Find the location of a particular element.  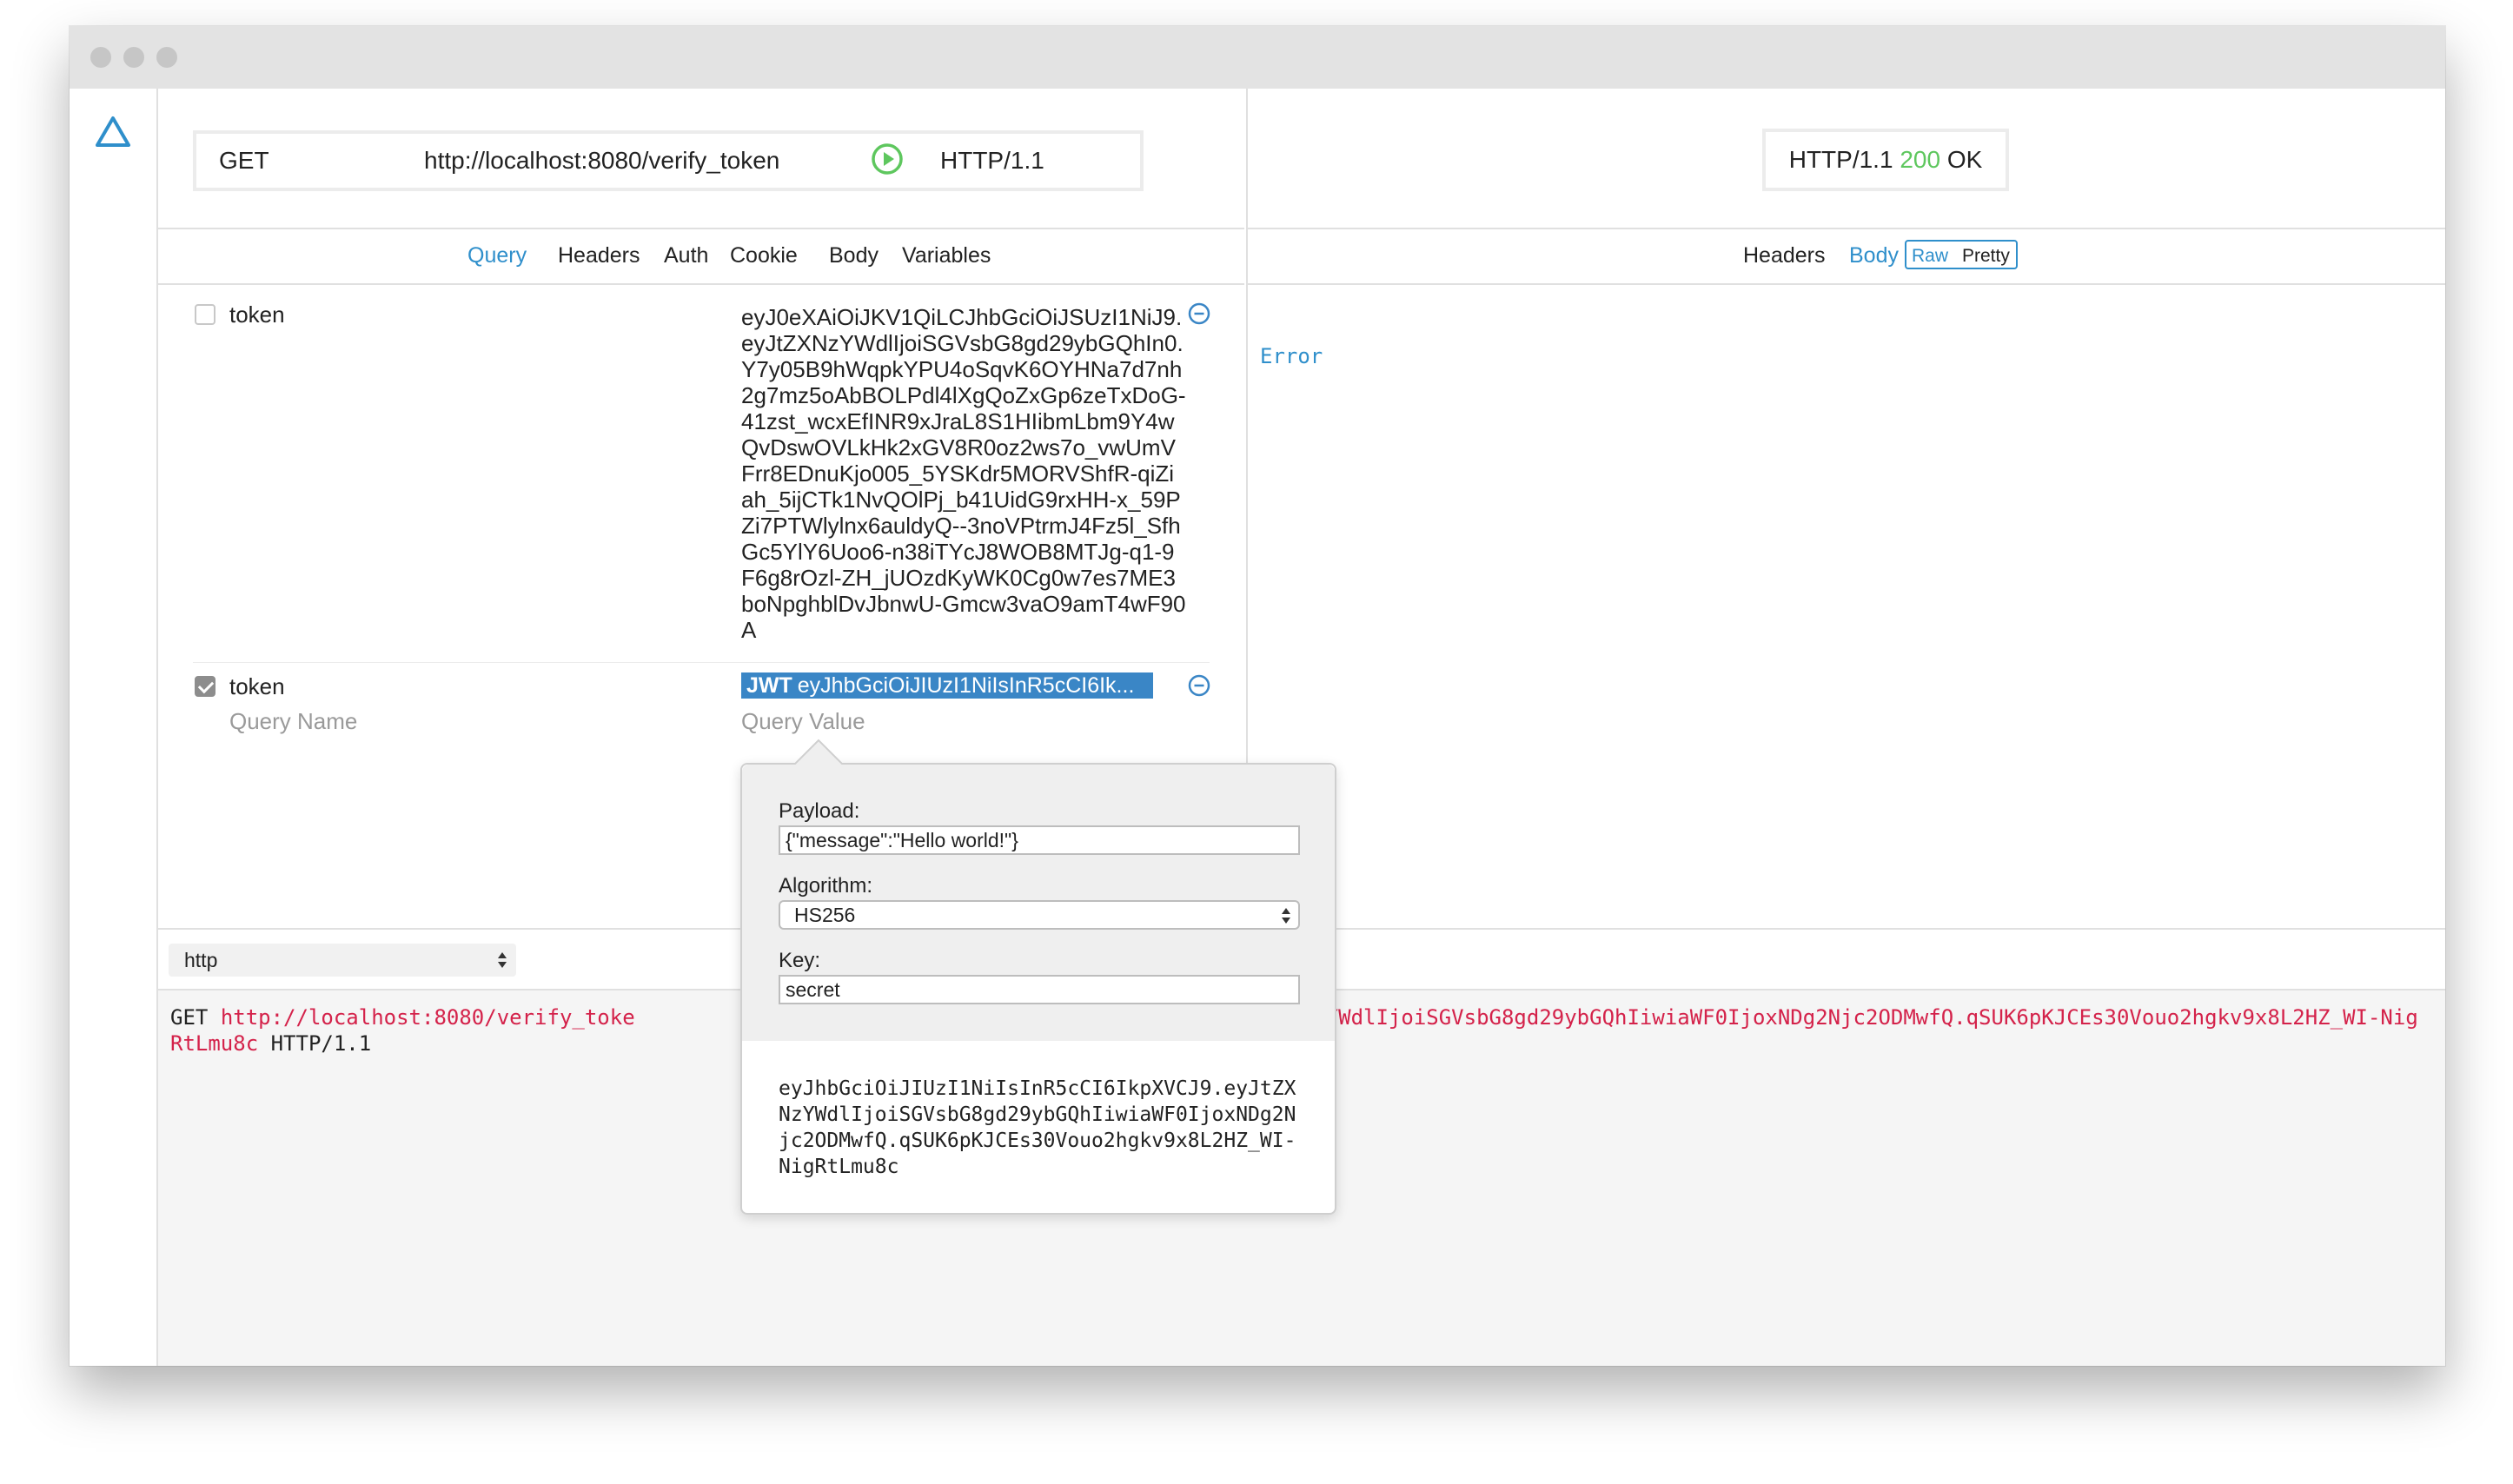

code-url-start: http://localhost:8080/verify_toke is located at coordinates (428, 1017).